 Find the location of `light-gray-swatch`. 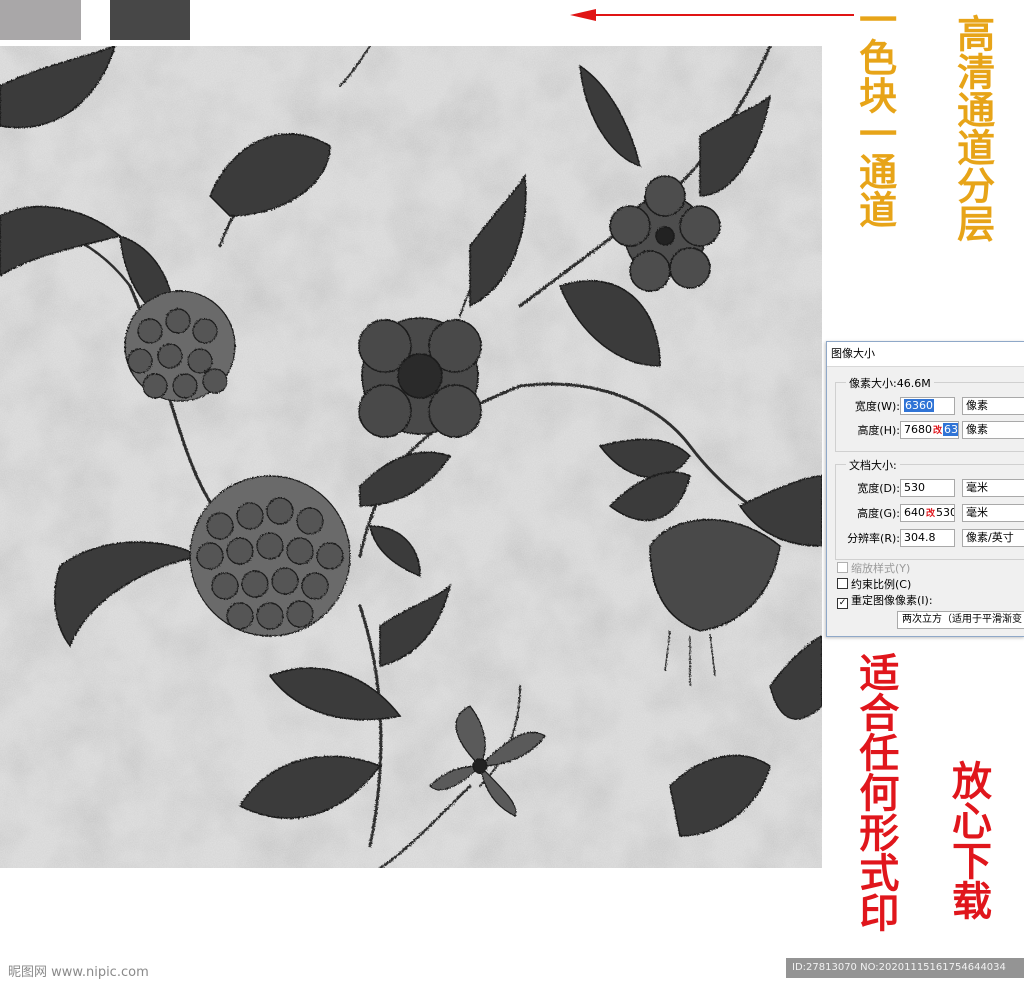

light-gray-swatch is located at coordinates (40, 20).